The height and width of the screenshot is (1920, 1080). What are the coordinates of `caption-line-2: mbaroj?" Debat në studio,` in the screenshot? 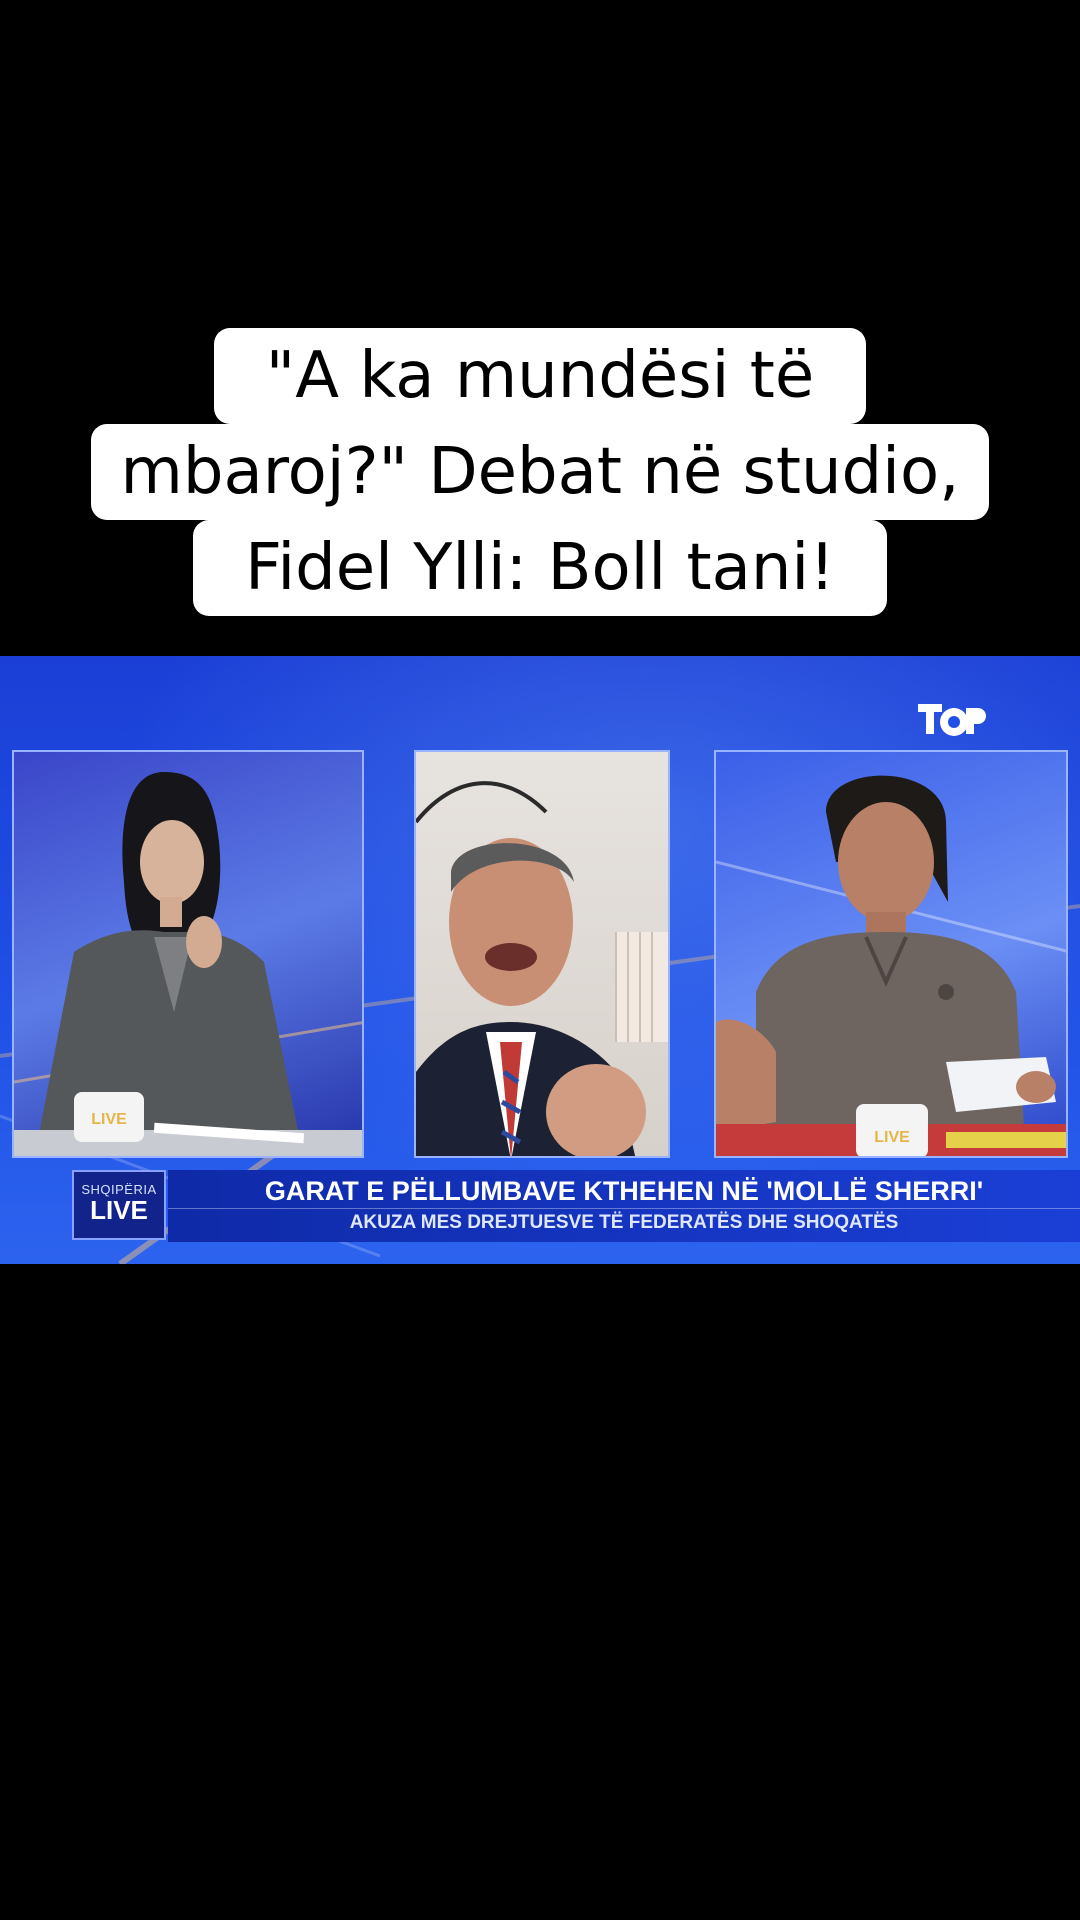 It's located at (540, 472).